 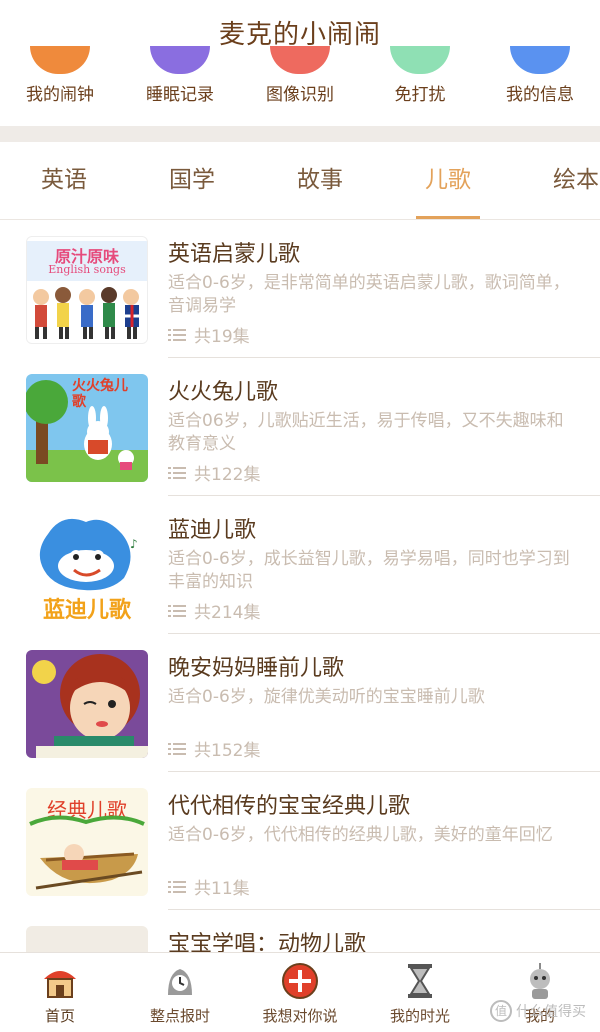 I want to click on tab-english: 英语, so click(x=64, y=180).